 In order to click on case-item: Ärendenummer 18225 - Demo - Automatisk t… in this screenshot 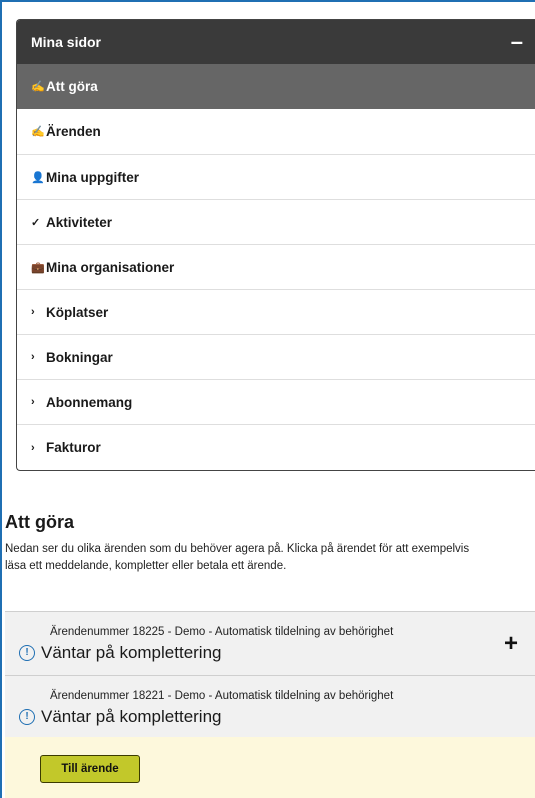, I will do `click(270, 643)`.